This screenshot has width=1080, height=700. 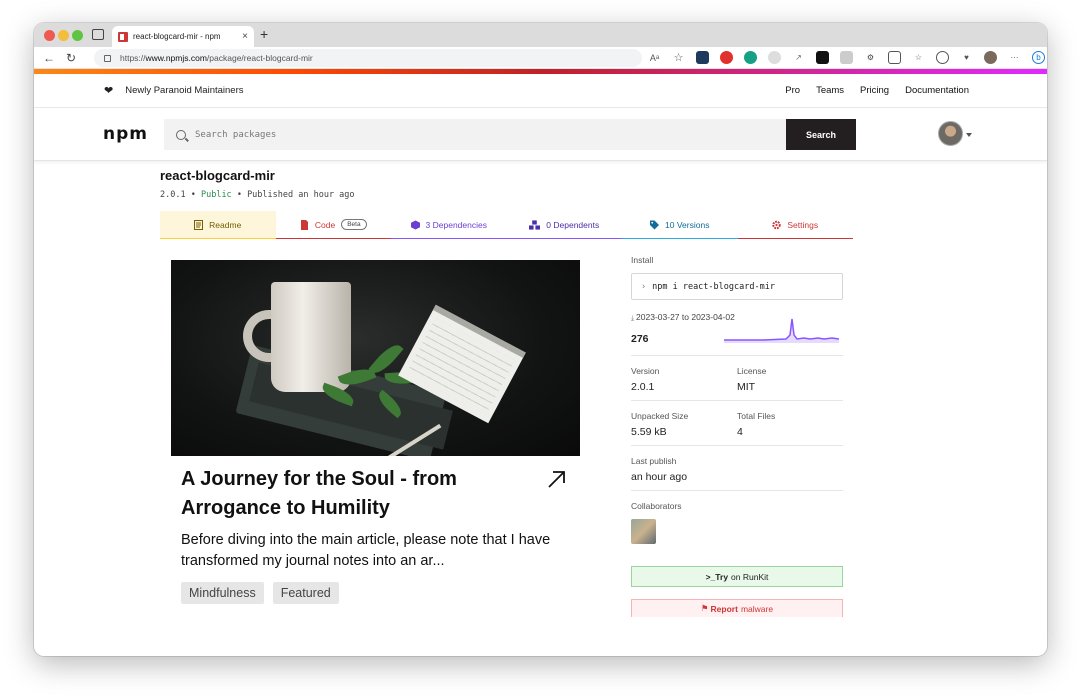 What do you see at coordinates (177, 36) in the screenshot?
I see `browser-tab-title: react-blogcard-mir - npm` at bounding box center [177, 36].